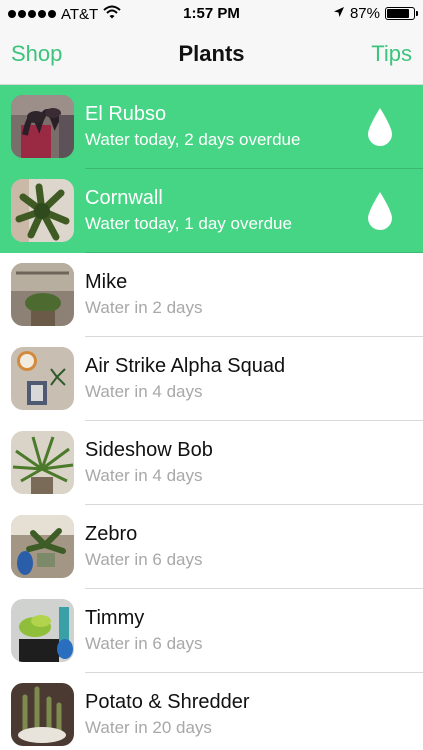 Image resolution: width=423 pixels, height=750 pixels. I want to click on status-bar: AT&T 1:57 PM 87%, so click(211, 14).